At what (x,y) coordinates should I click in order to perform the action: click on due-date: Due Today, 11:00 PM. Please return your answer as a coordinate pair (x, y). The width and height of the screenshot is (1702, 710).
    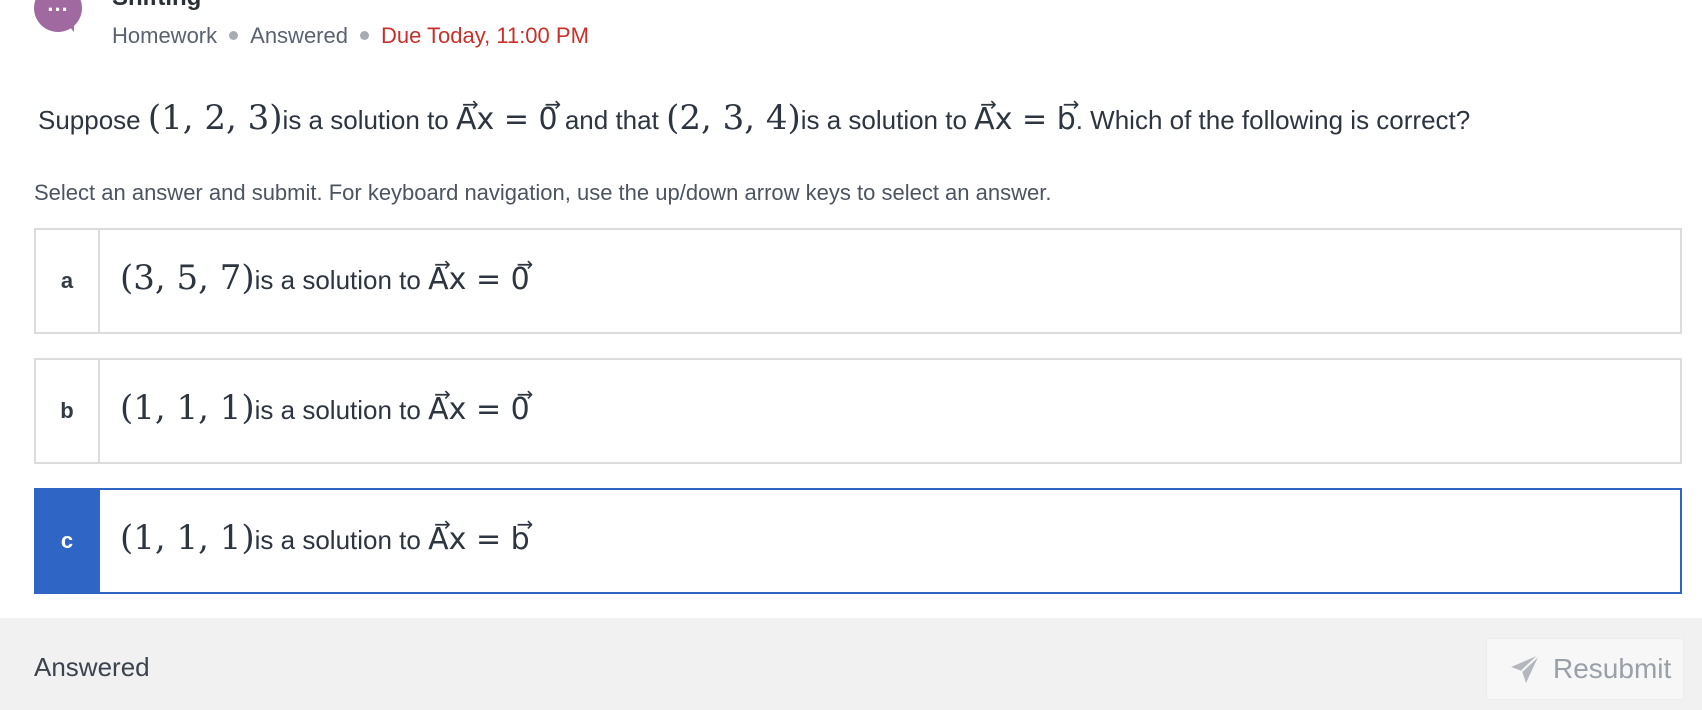
    Looking at the image, I should click on (484, 35).